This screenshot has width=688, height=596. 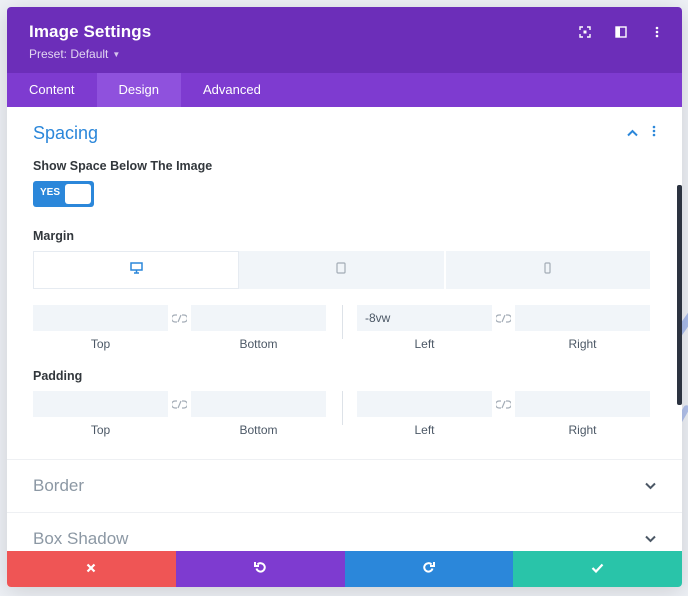 I want to click on preset-label: Preset: Default, so click(x=69, y=54).